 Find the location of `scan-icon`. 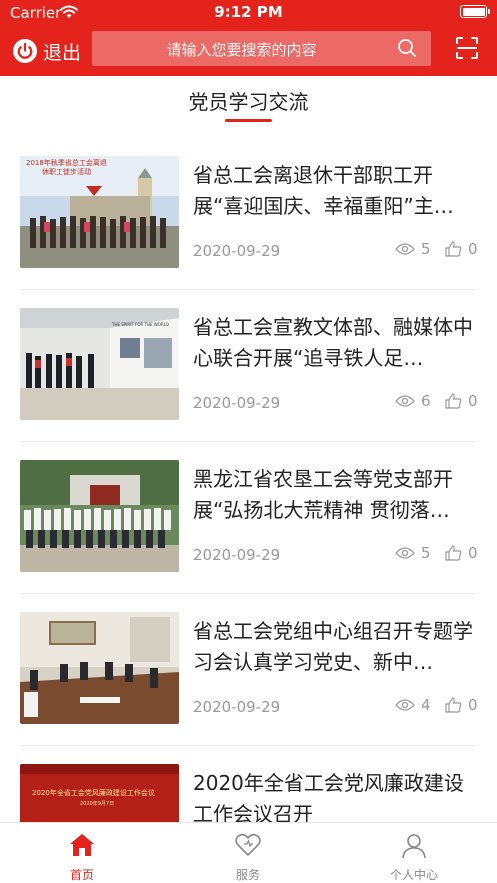

scan-icon is located at coordinates (467, 50).